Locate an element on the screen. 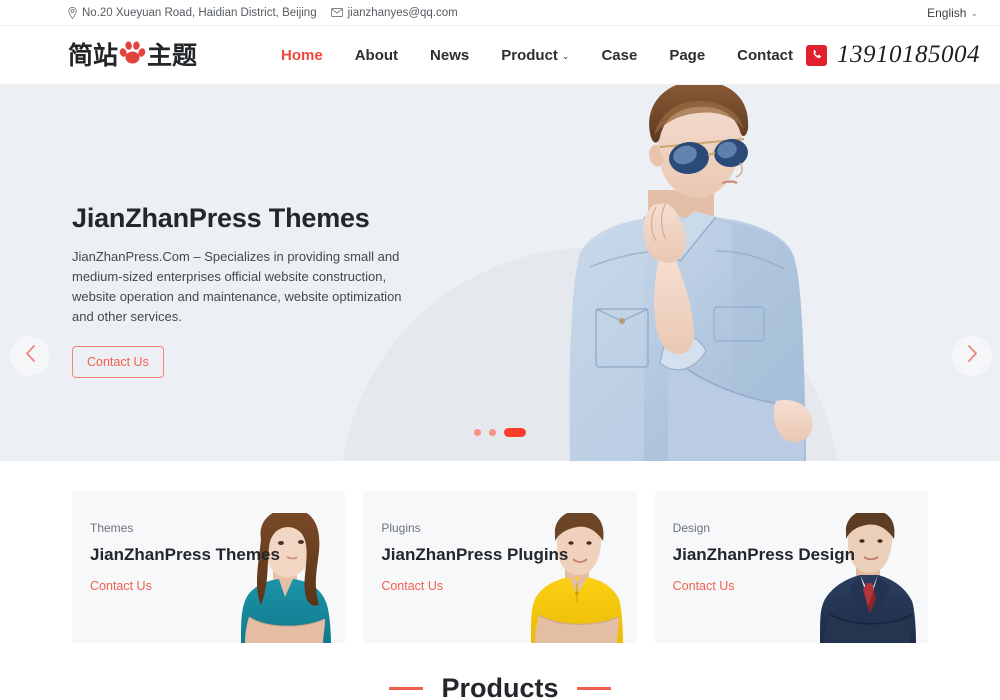 Image resolution: width=1000 pixels, height=700 pixels. email-text: jianzhanyes@qq.com is located at coordinates (402, 12).